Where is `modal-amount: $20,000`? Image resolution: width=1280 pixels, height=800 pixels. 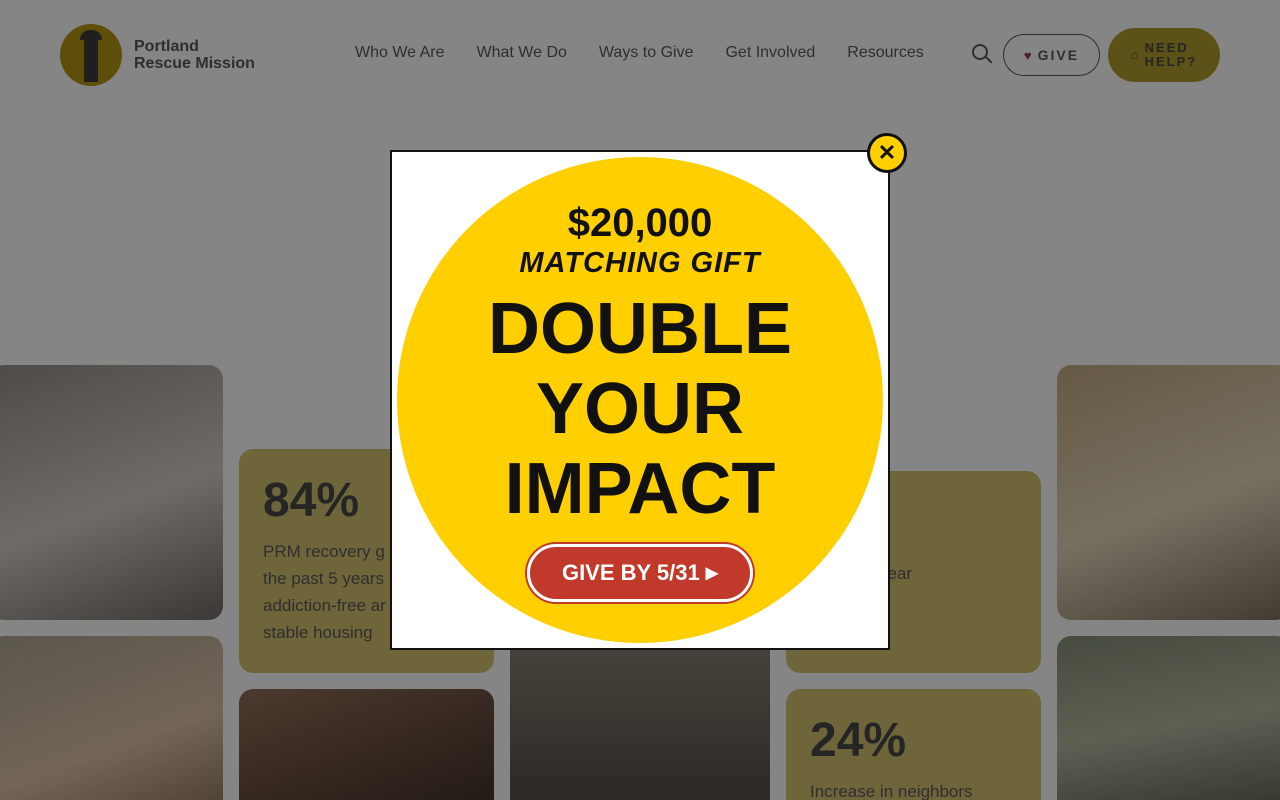
modal-amount: $20,000 is located at coordinates (640, 223).